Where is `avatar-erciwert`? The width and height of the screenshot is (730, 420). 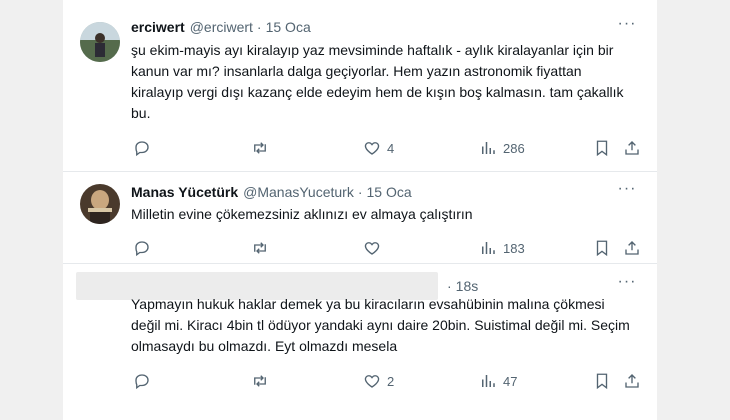 avatar-erciwert is located at coordinates (100, 42).